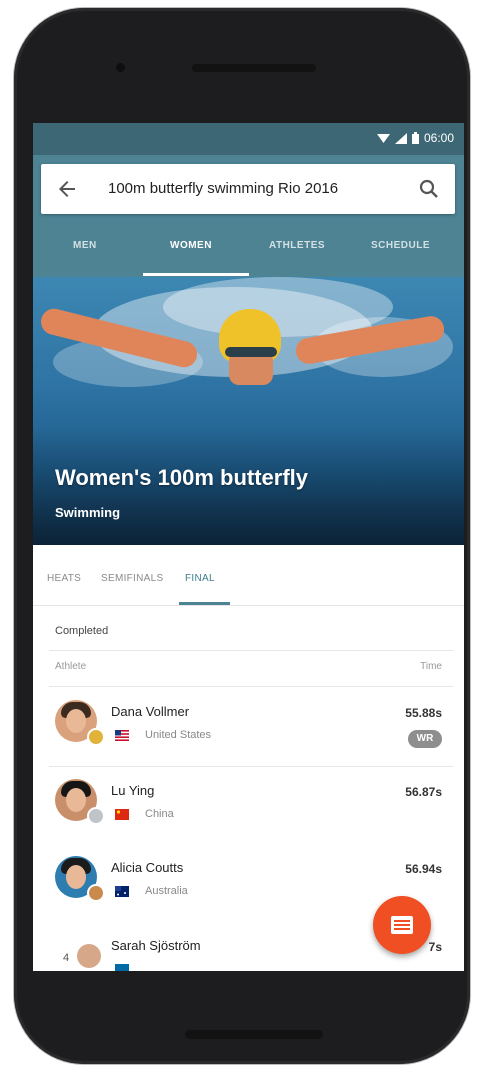 This screenshot has height=1072, width=481. Describe the element at coordinates (200, 578) in the screenshot. I see `tab-final: FINAL` at that location.